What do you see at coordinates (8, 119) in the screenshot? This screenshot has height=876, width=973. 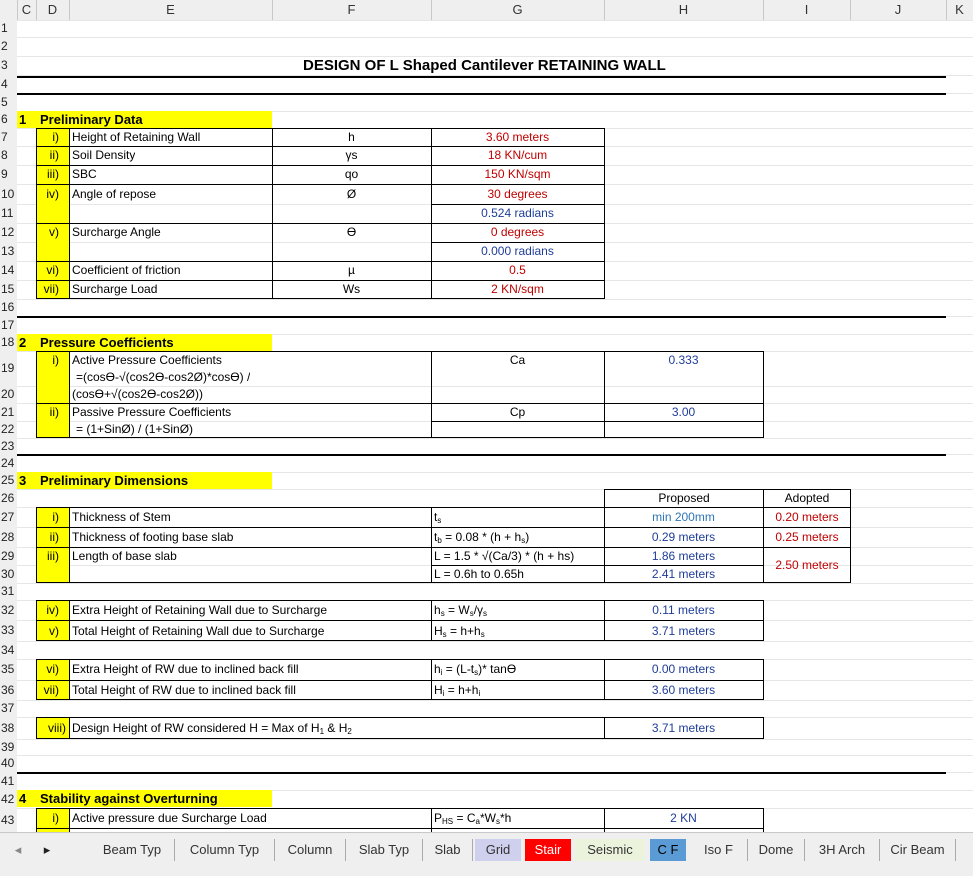 I see `row-number: 6` at bounding box center [8, 119].